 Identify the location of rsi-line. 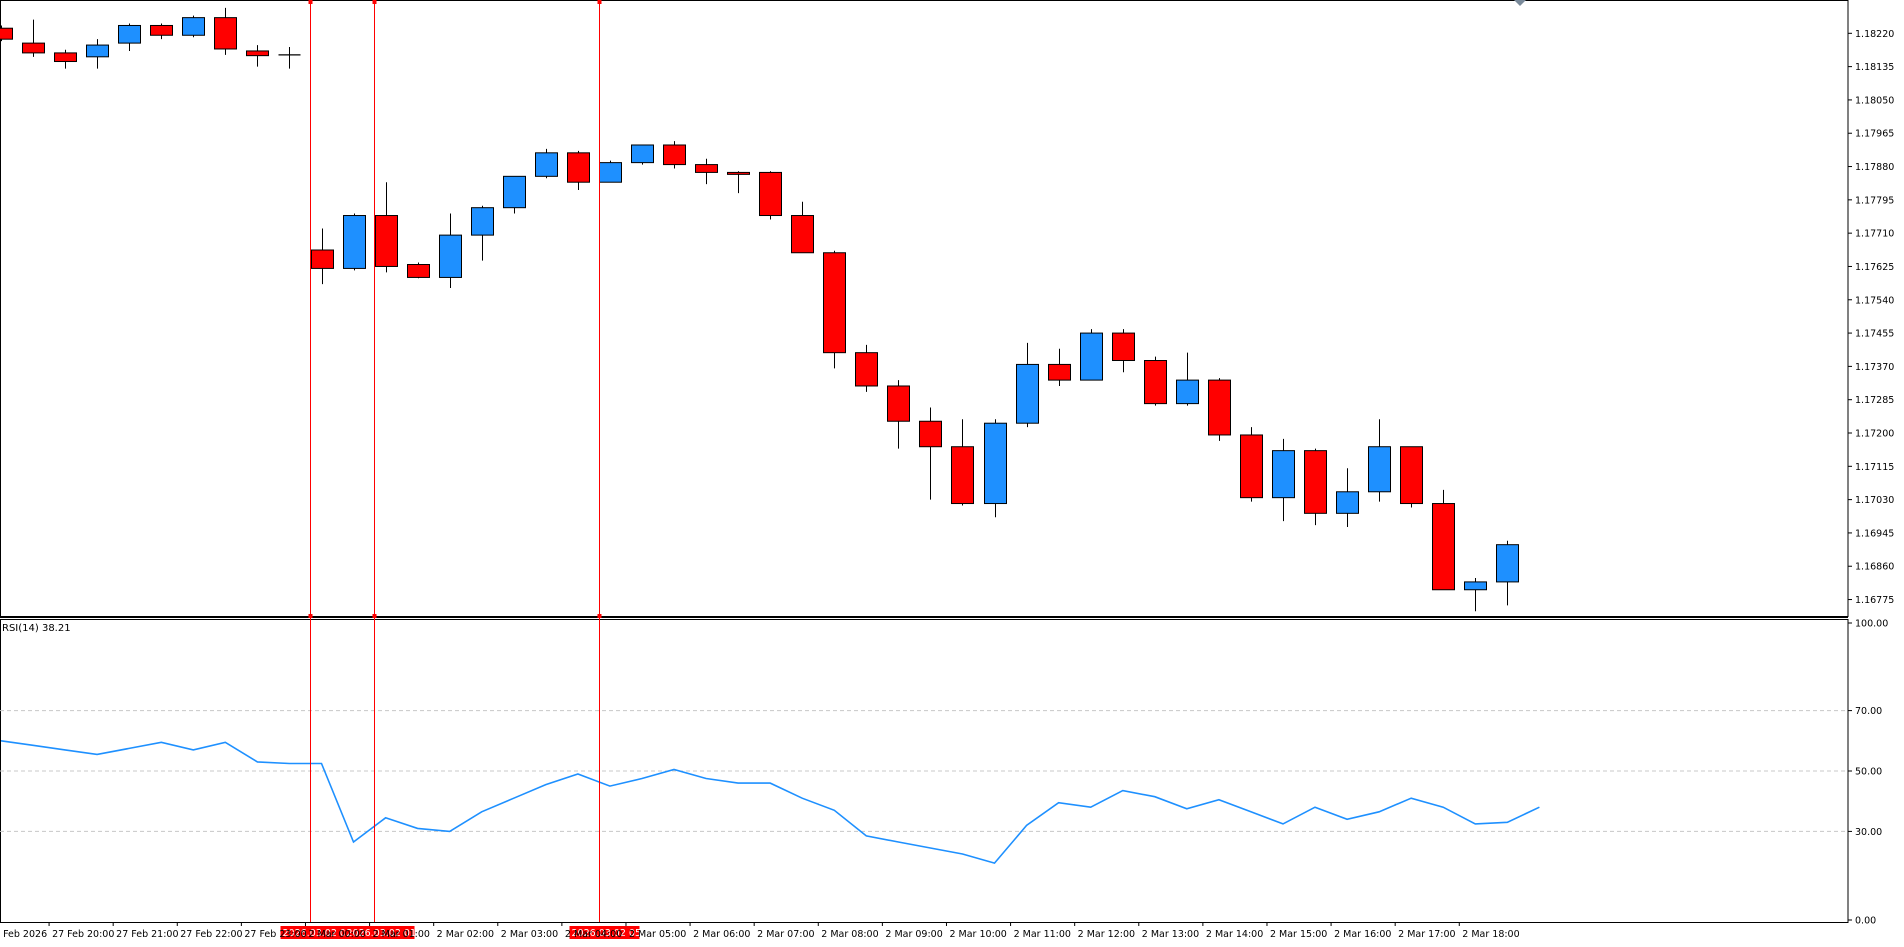
(770, 802).